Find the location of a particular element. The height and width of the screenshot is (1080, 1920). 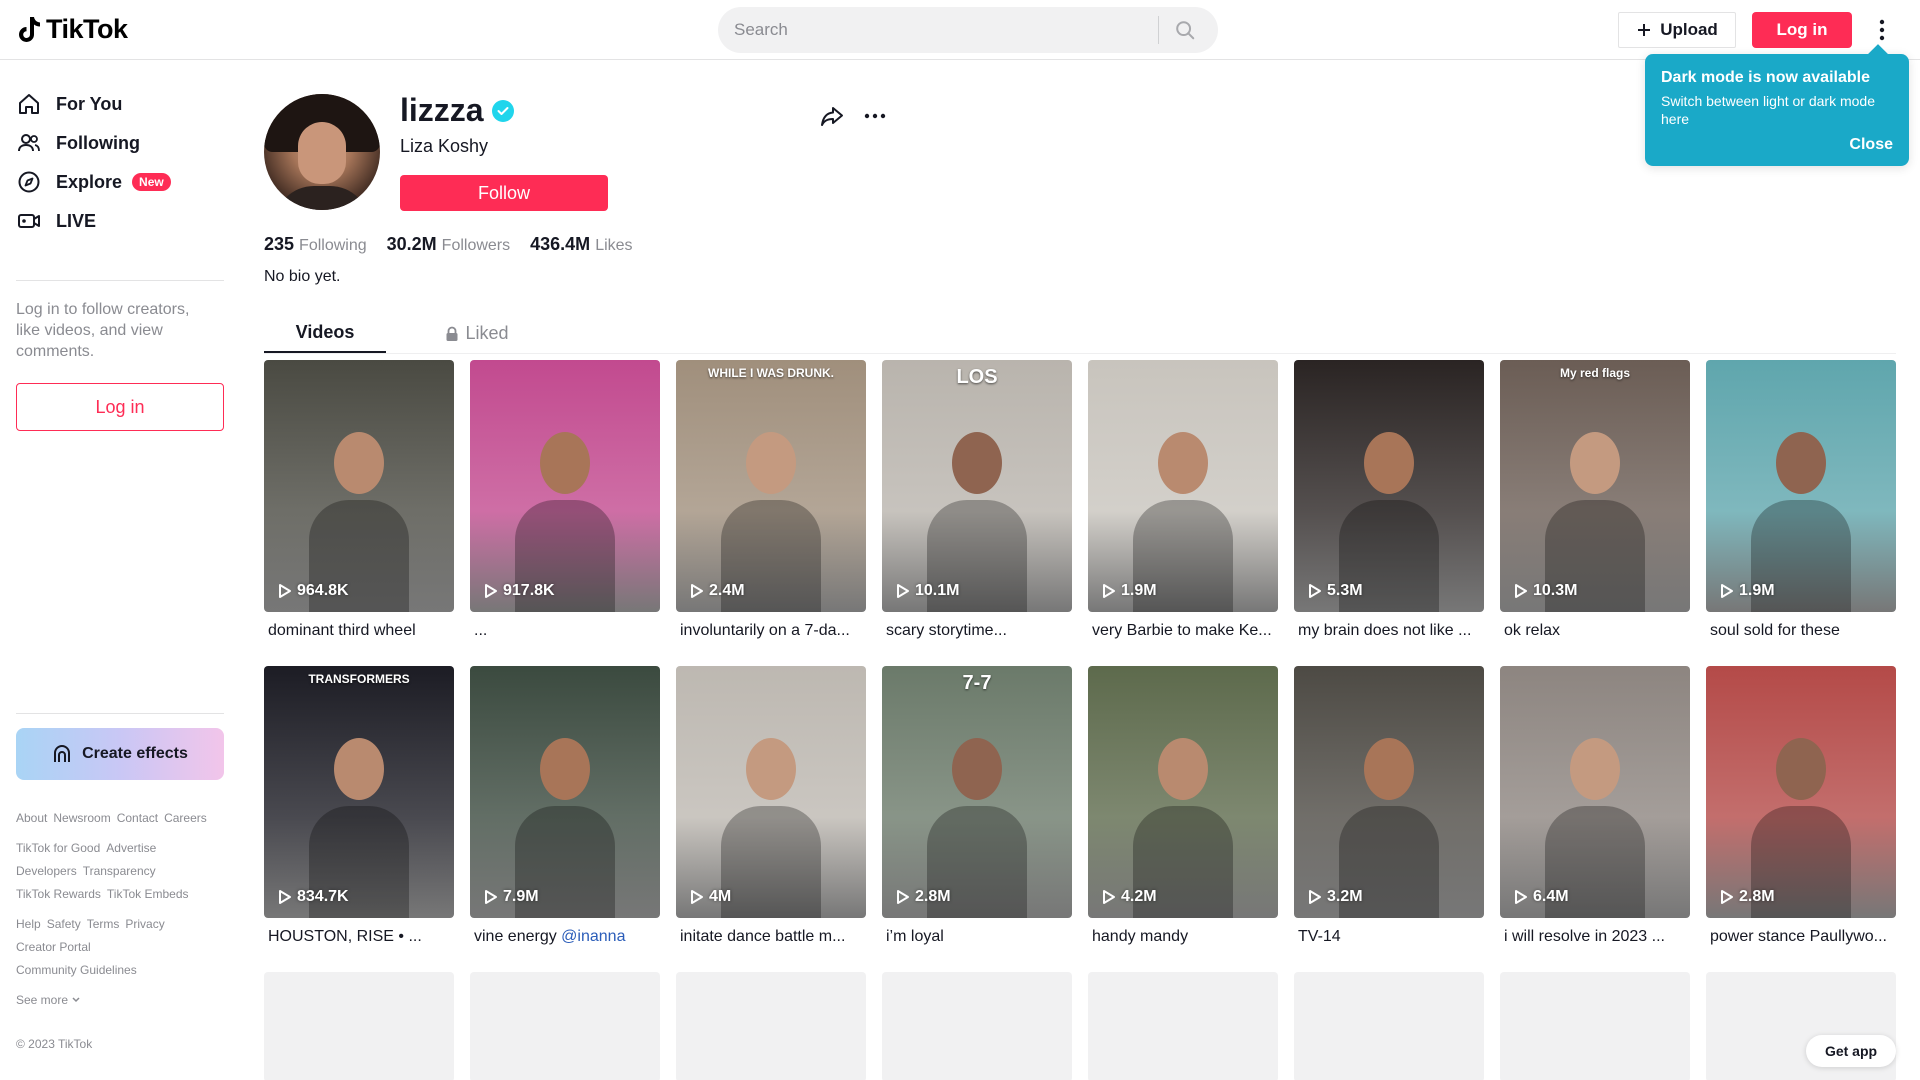

video-thumbnail: 7-7 2.8M is located at coordinates (977, 792).